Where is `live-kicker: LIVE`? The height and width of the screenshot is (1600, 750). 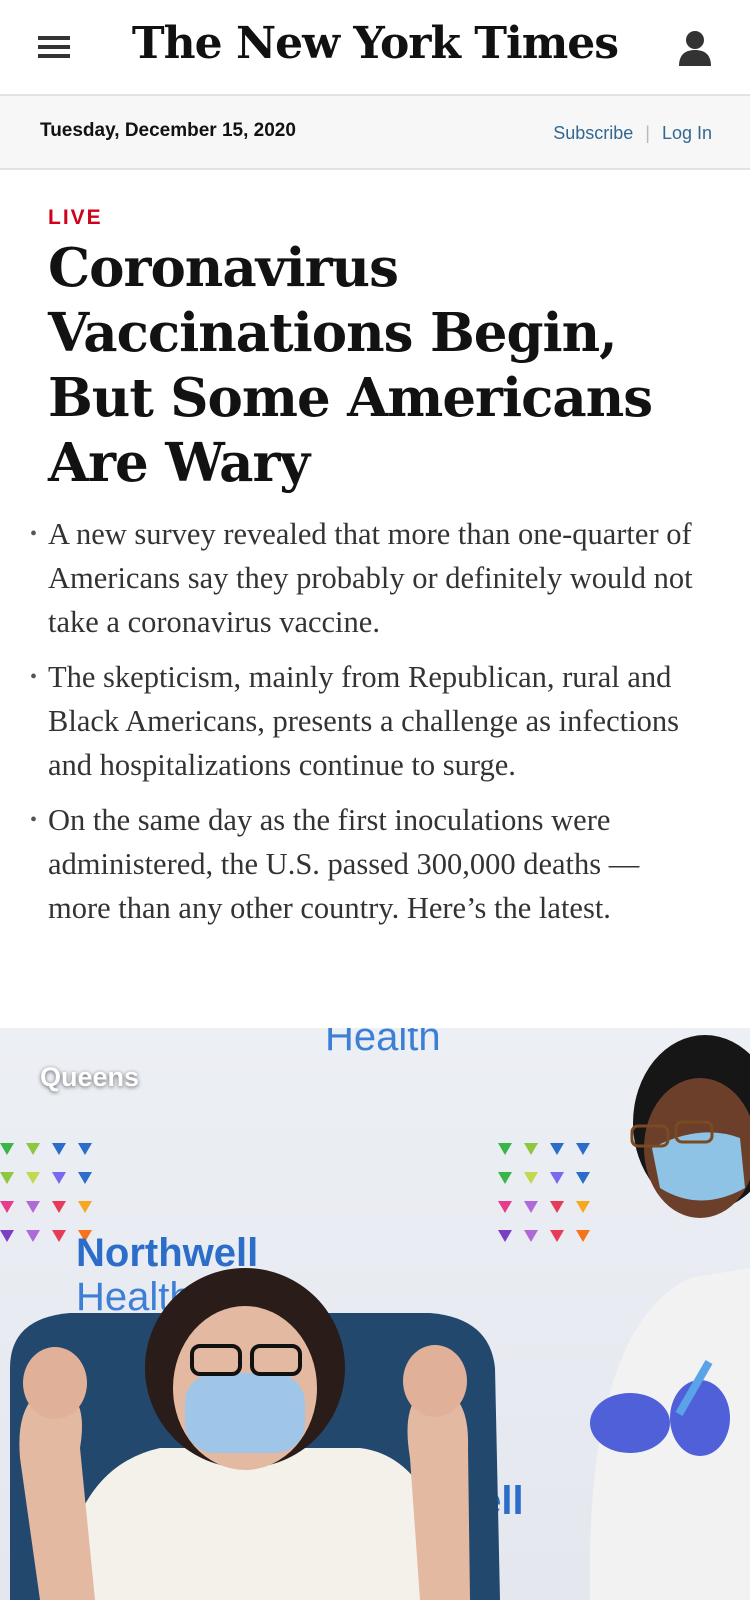
live-kicker: LIVE is located at coordinates (75, 217).